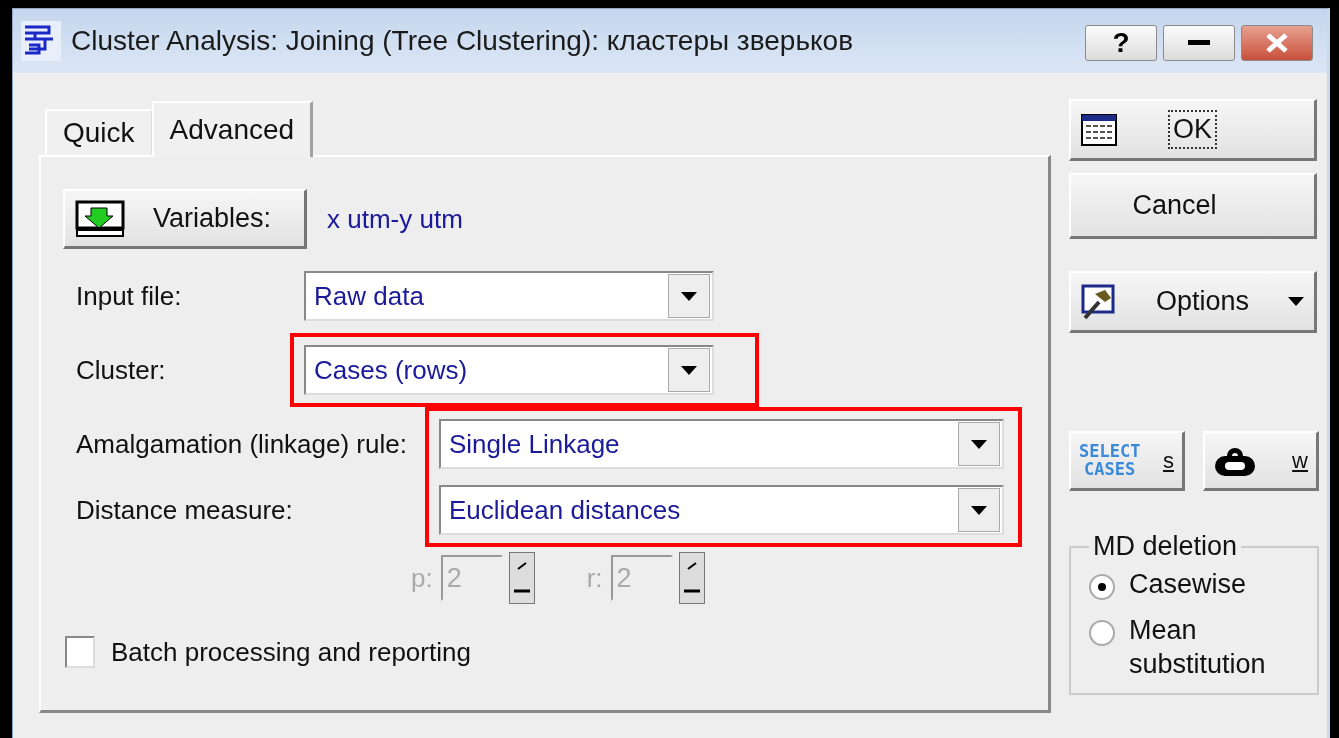 This screenshot has width=1339, height=738. Describe the element at coordinates (1193, 130) in the screenshot. I see `ok-button: OK` at that location.